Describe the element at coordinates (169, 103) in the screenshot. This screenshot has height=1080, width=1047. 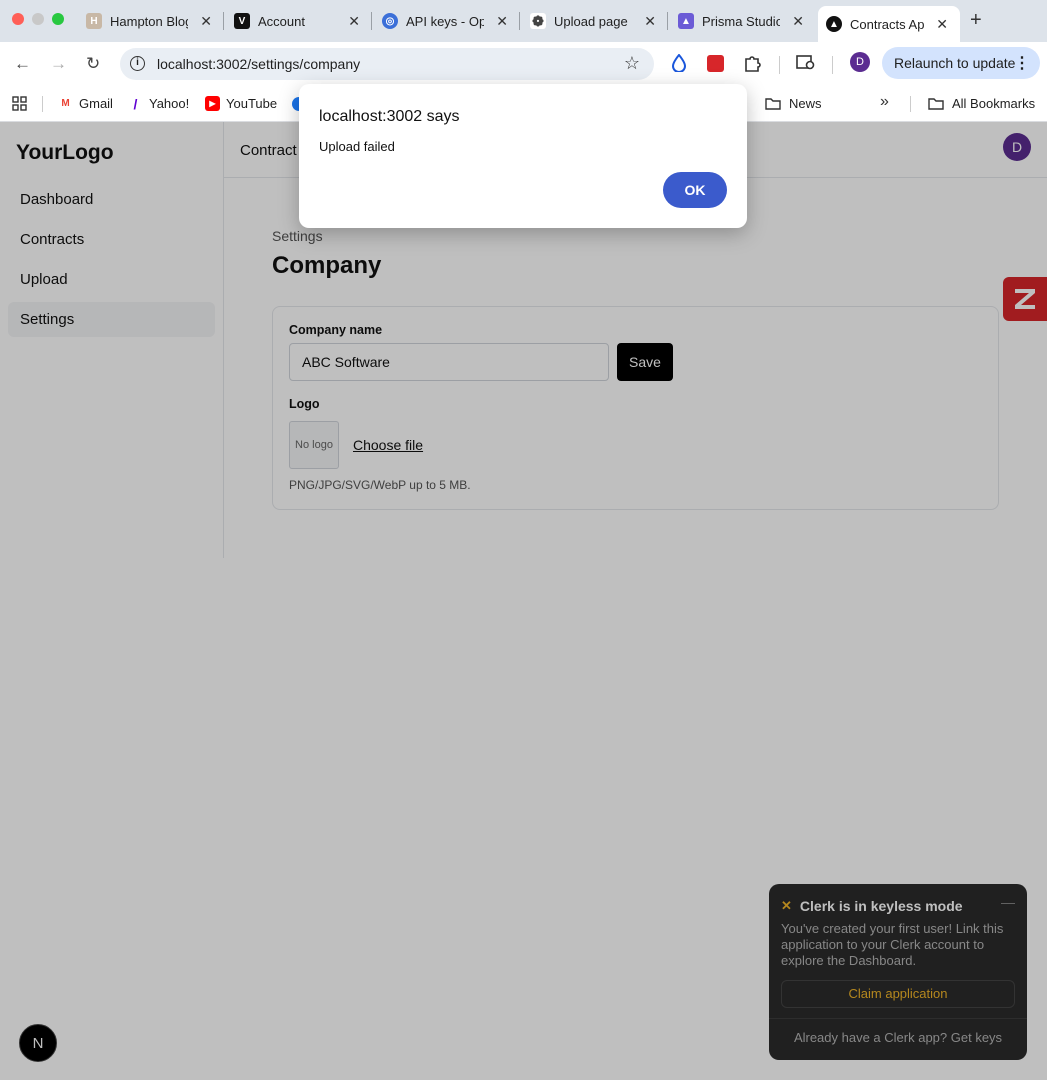
I see `bookmark-label: Yahoo!` at that location.